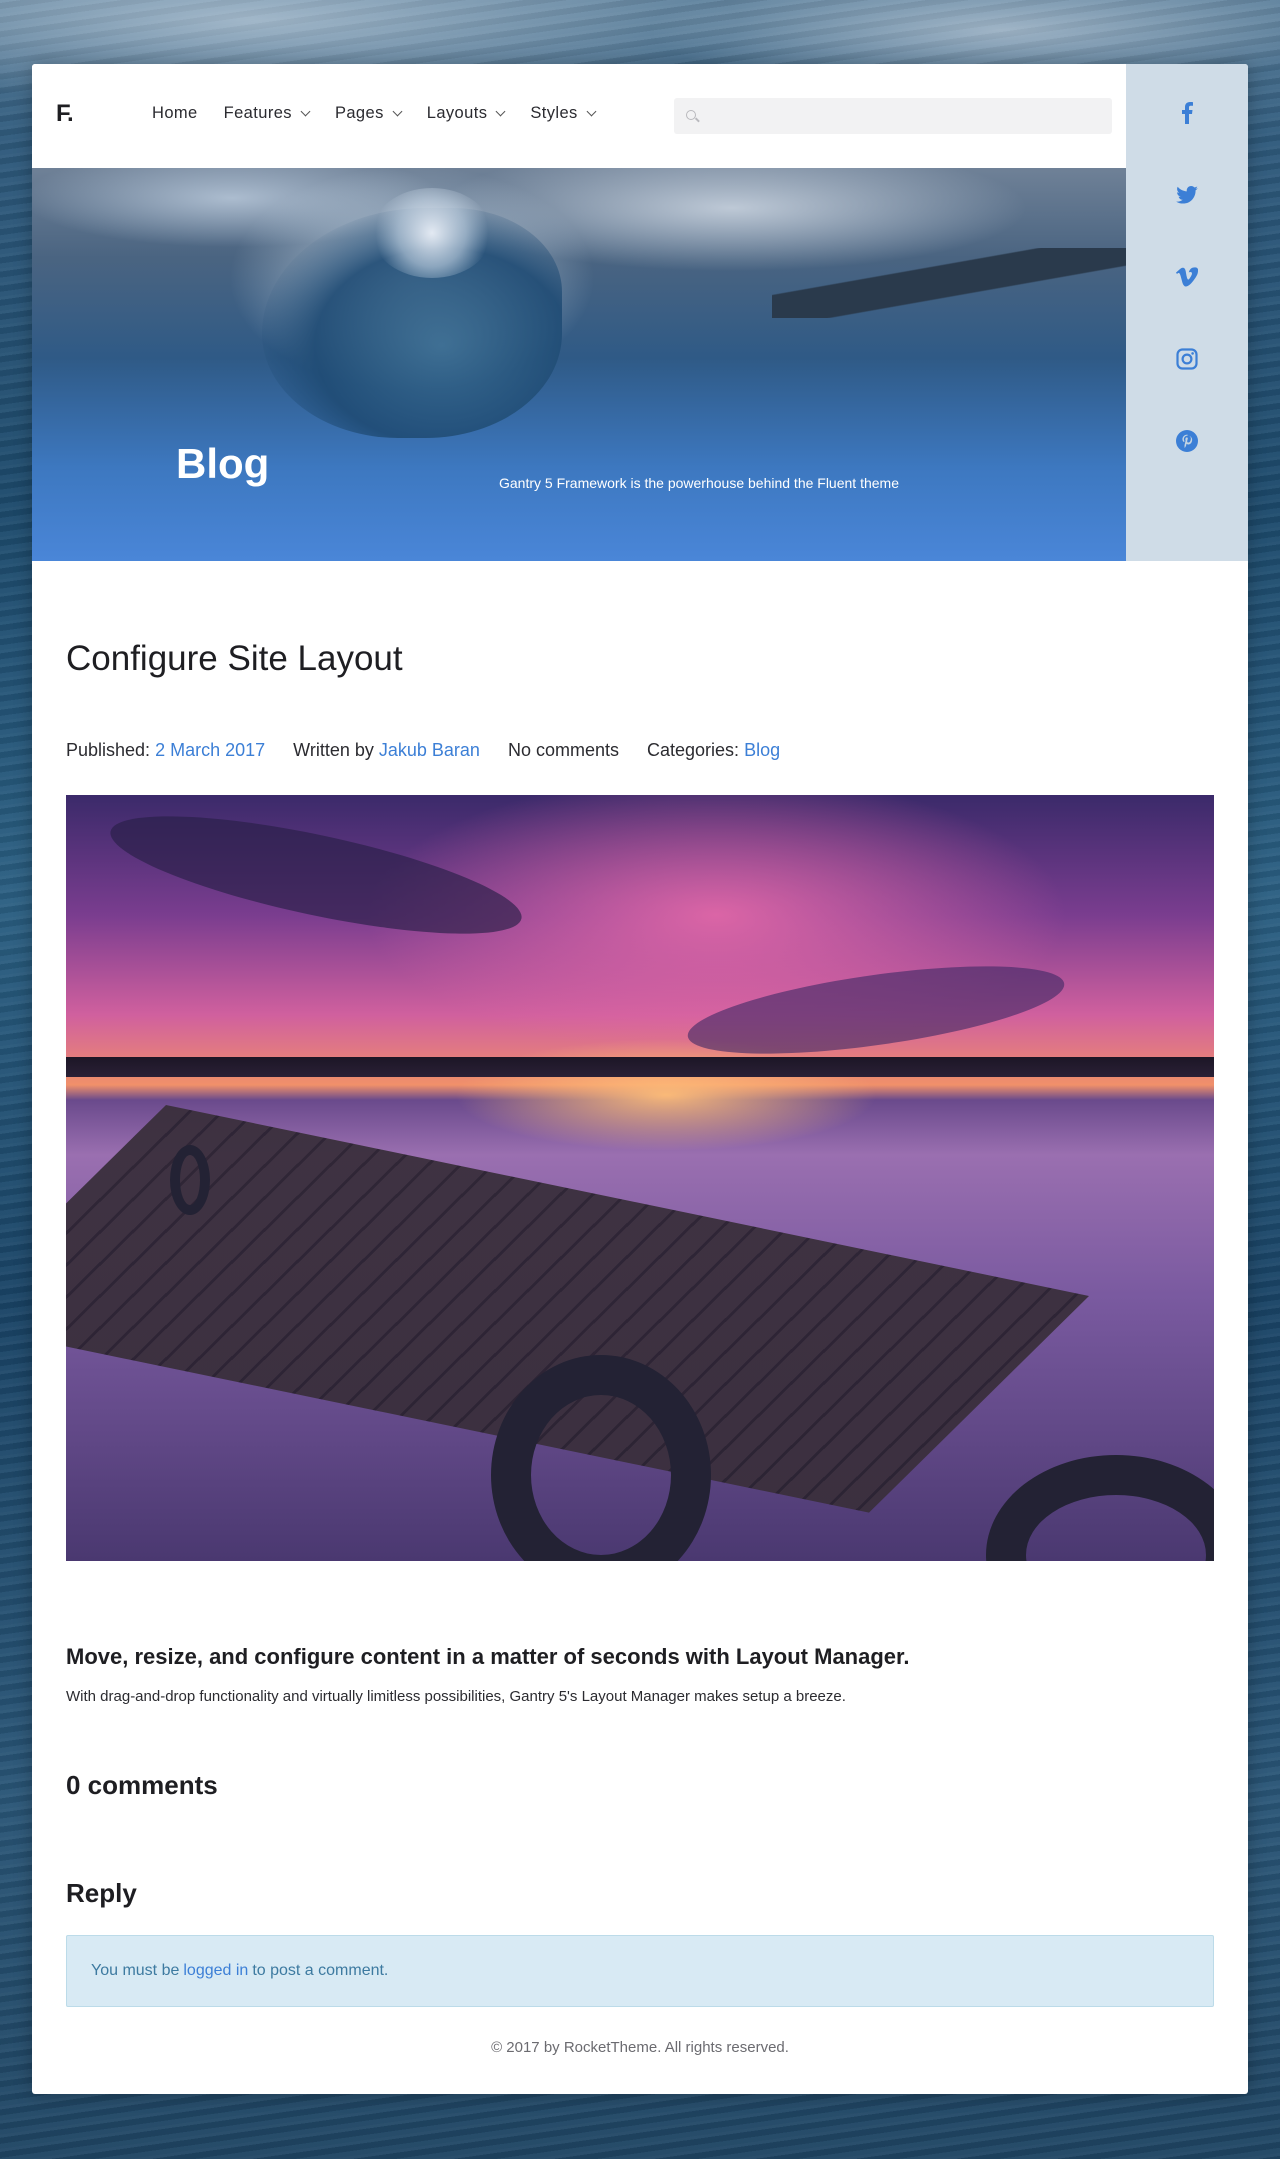 This screenshot has height=2159, width=1280. What do you see at coordinates (215, 1971) in the screenshot?
I see `login-link: logged in` at bounding box center [215, 1971].